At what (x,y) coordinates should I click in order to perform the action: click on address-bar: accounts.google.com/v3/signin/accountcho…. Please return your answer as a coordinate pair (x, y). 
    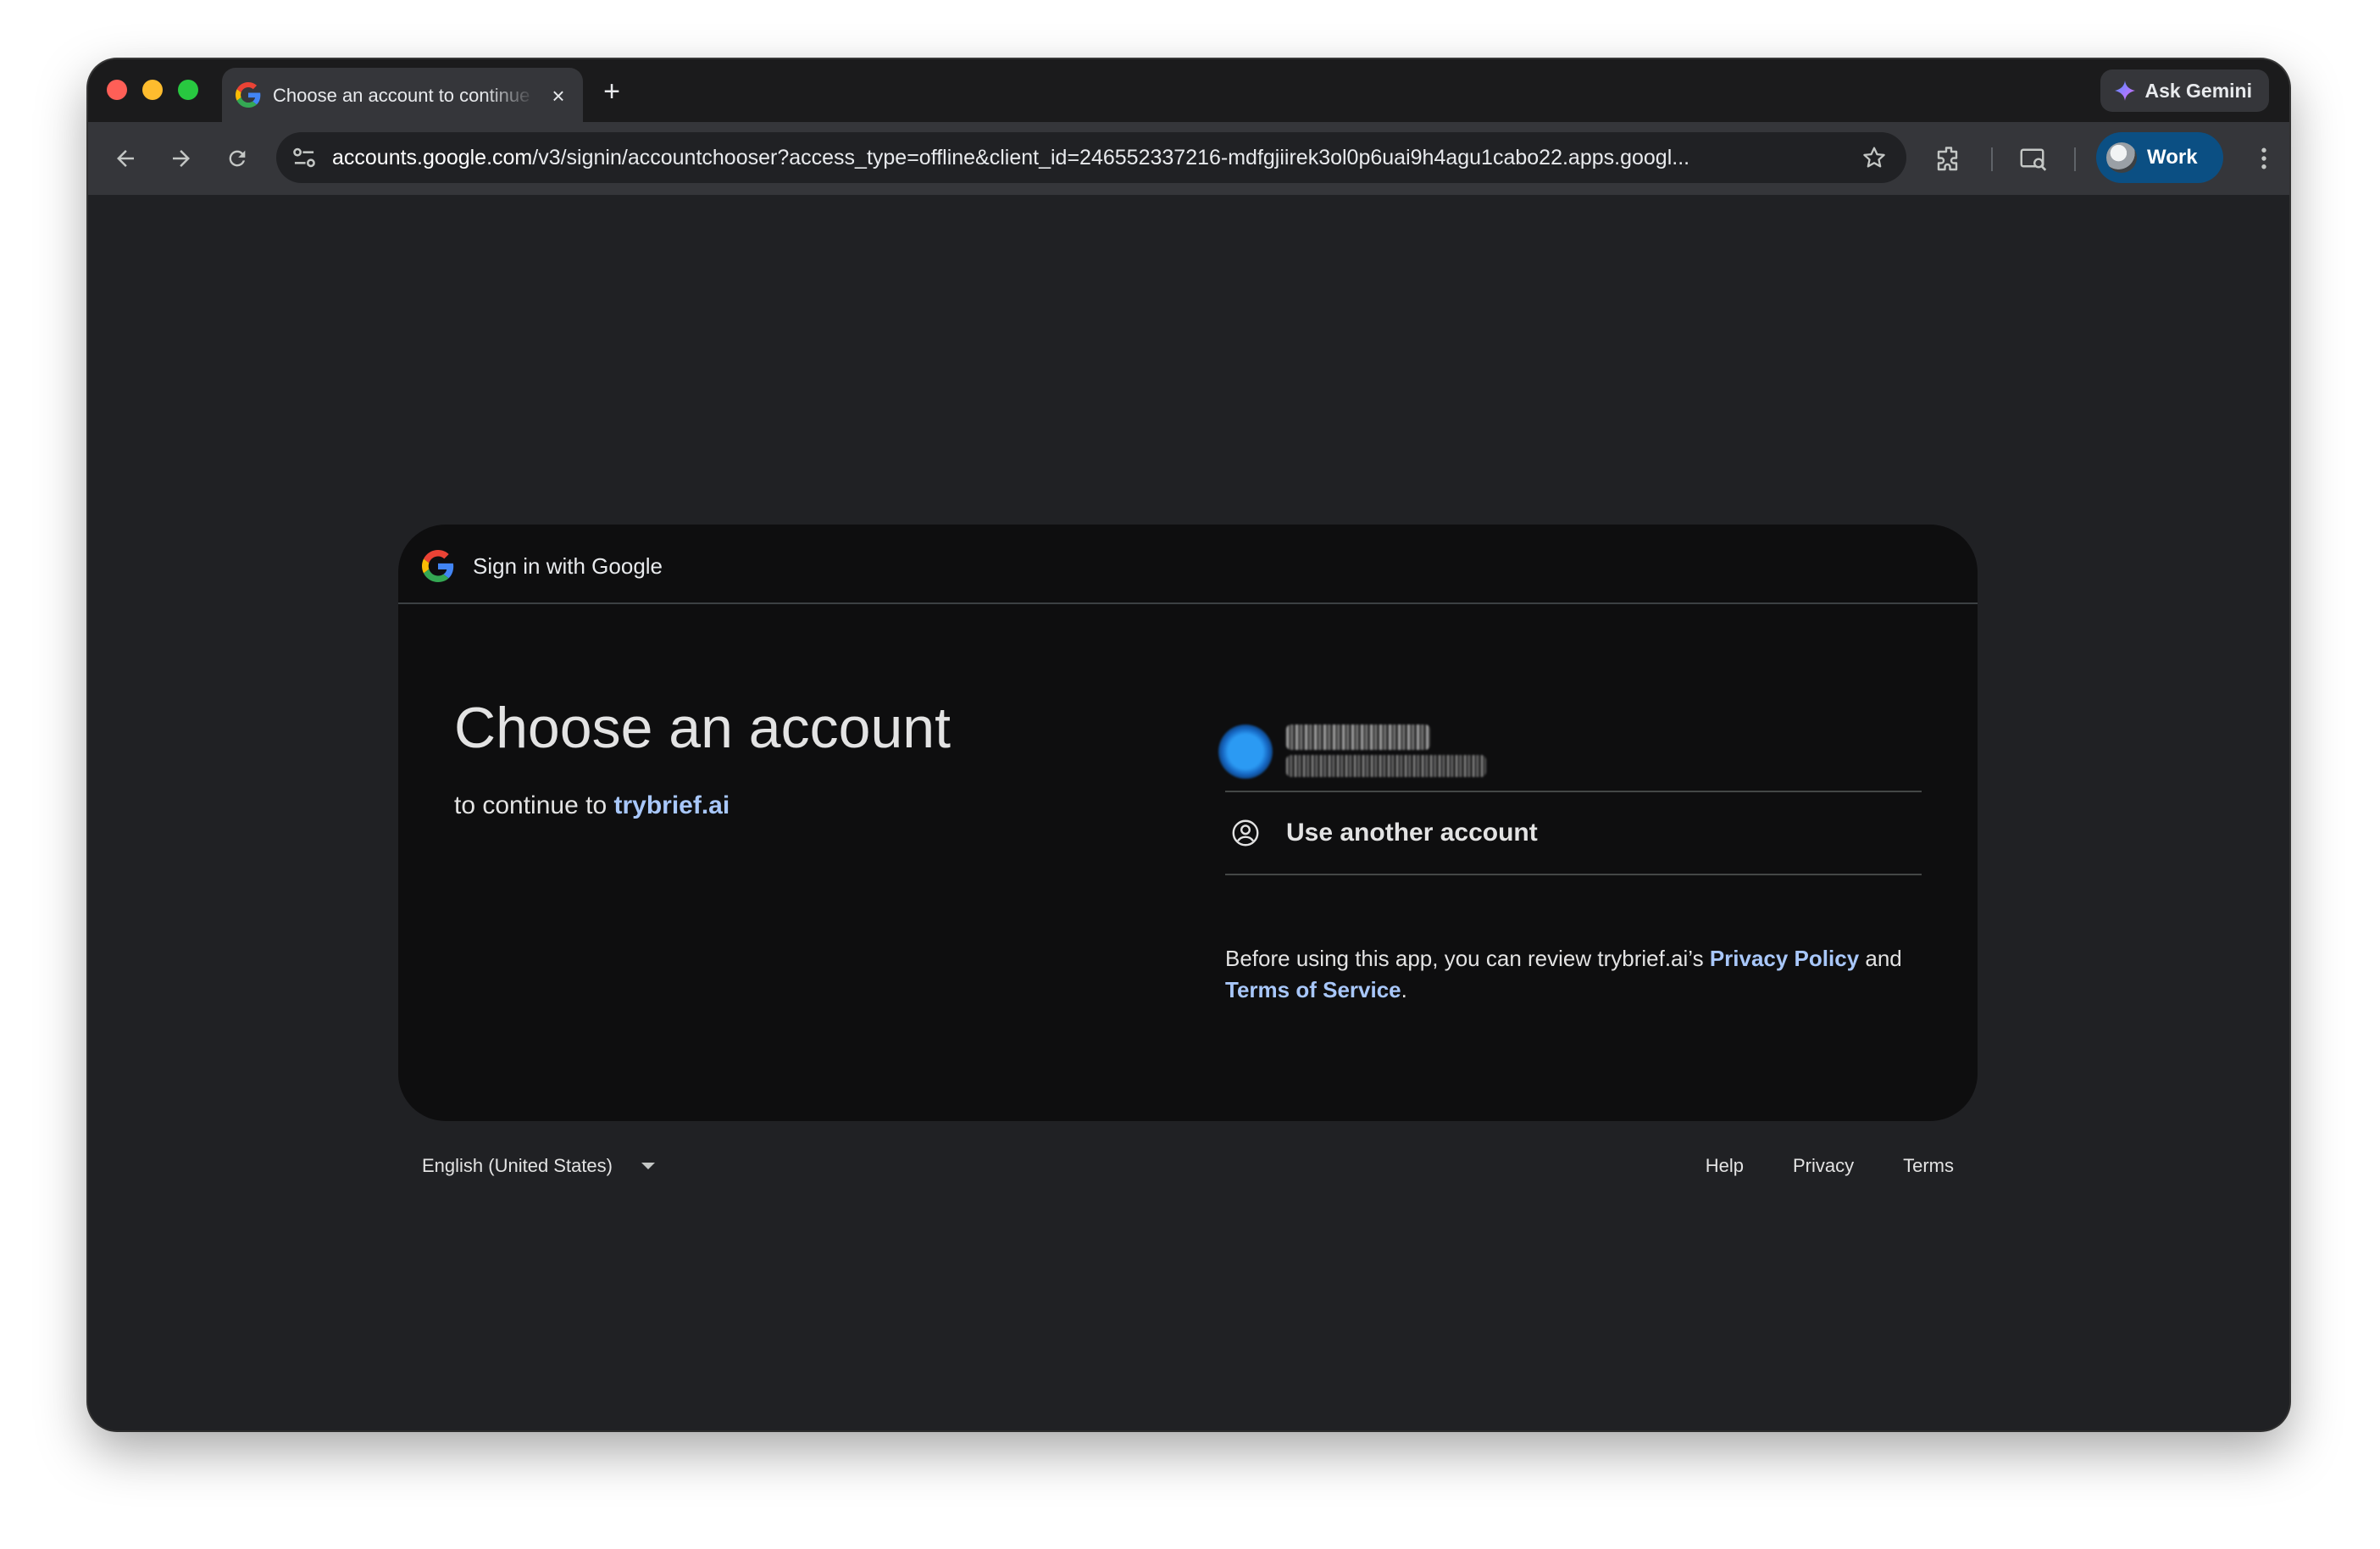
    Looking at the image, I should click on (1091, 157).